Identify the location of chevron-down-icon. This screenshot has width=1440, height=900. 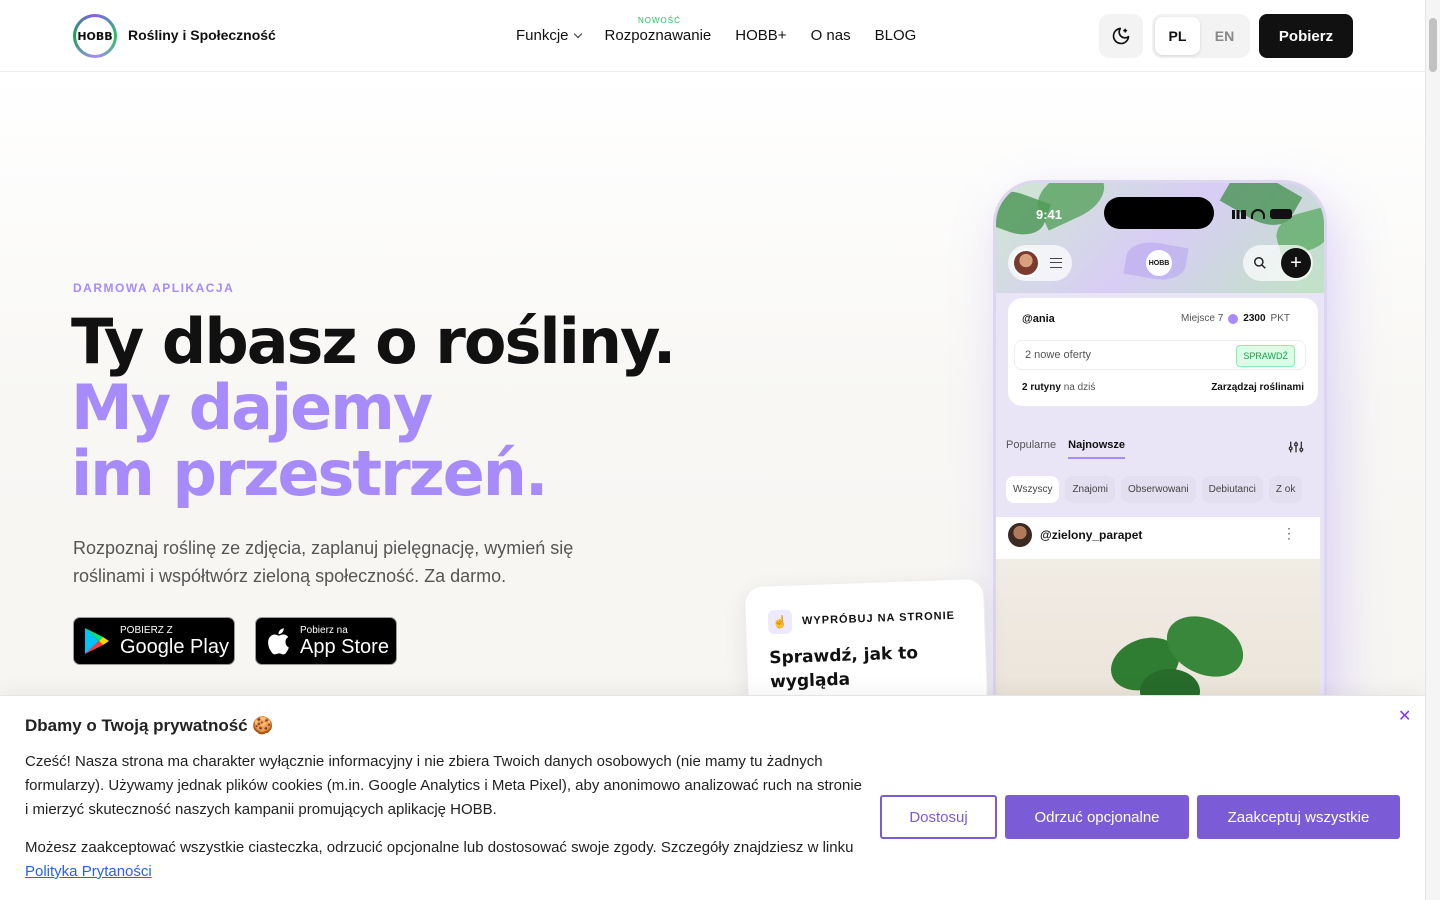
(577, 34).